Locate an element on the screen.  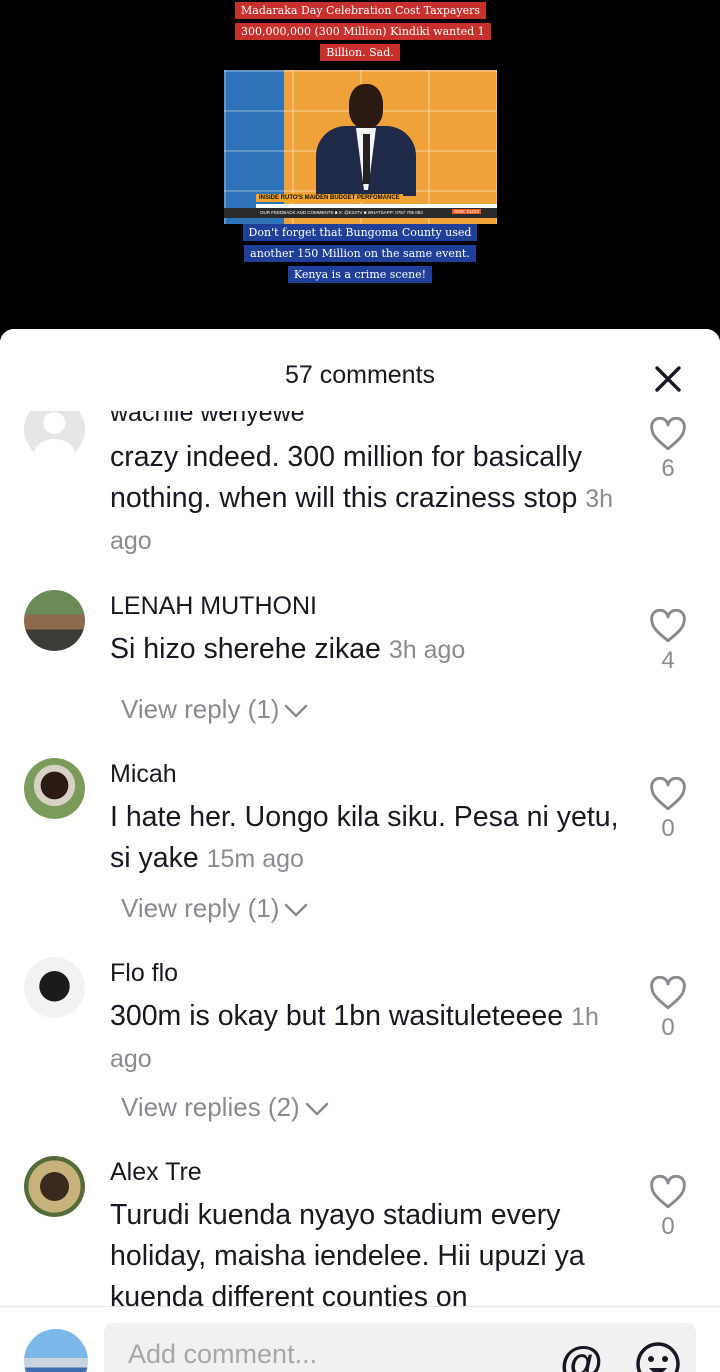
close-icon is located at coordinates (668, 379).